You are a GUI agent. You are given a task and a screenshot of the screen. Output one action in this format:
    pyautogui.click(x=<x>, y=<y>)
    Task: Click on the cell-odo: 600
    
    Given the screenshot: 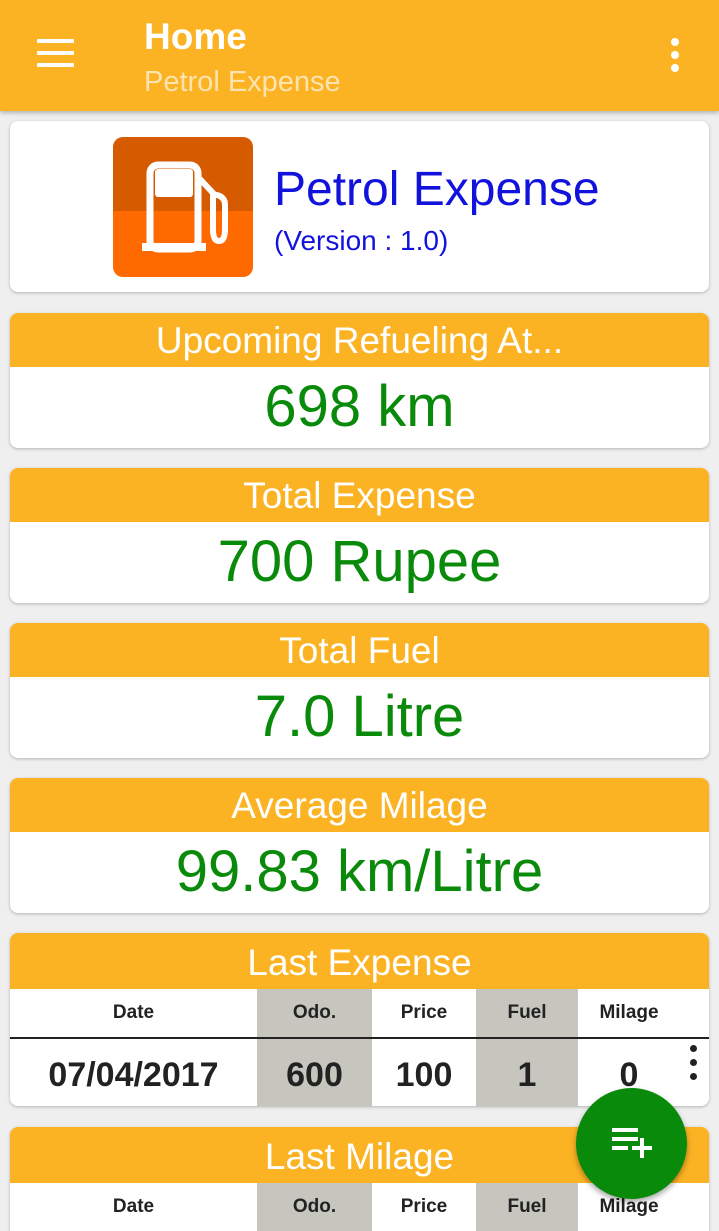 What is the action you would take?
    pyautogui.click(x=314, y=1072)
    